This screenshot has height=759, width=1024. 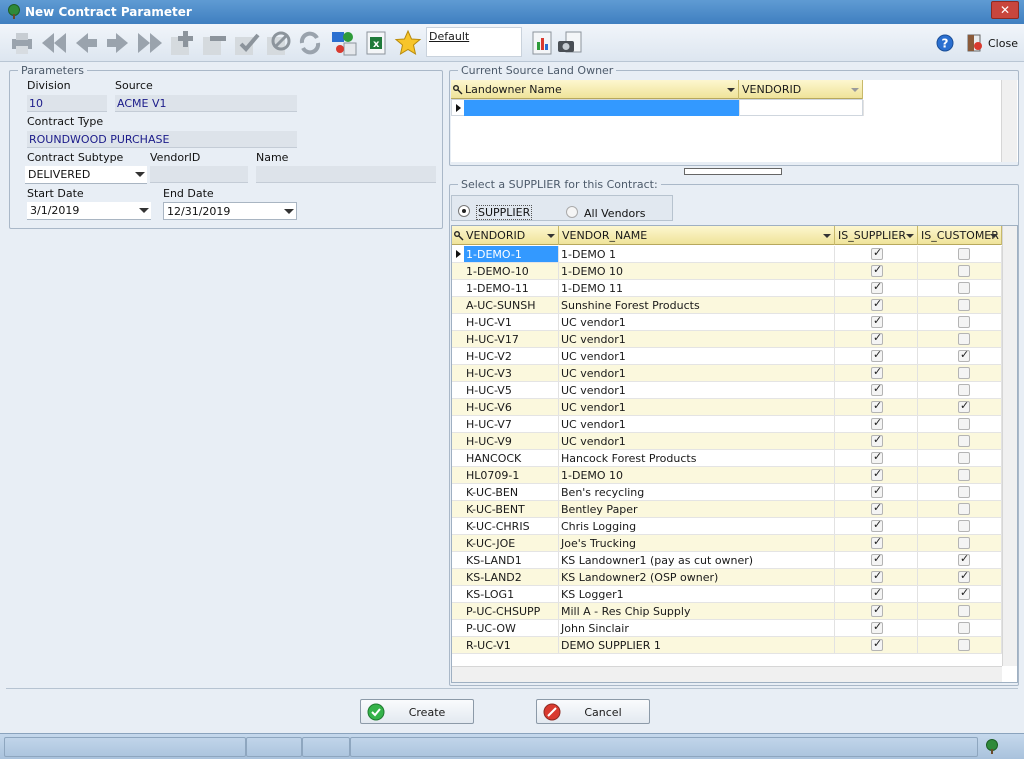 I want to click on vendorid-cell: H-UC-V6, so click(x=511, y=407).